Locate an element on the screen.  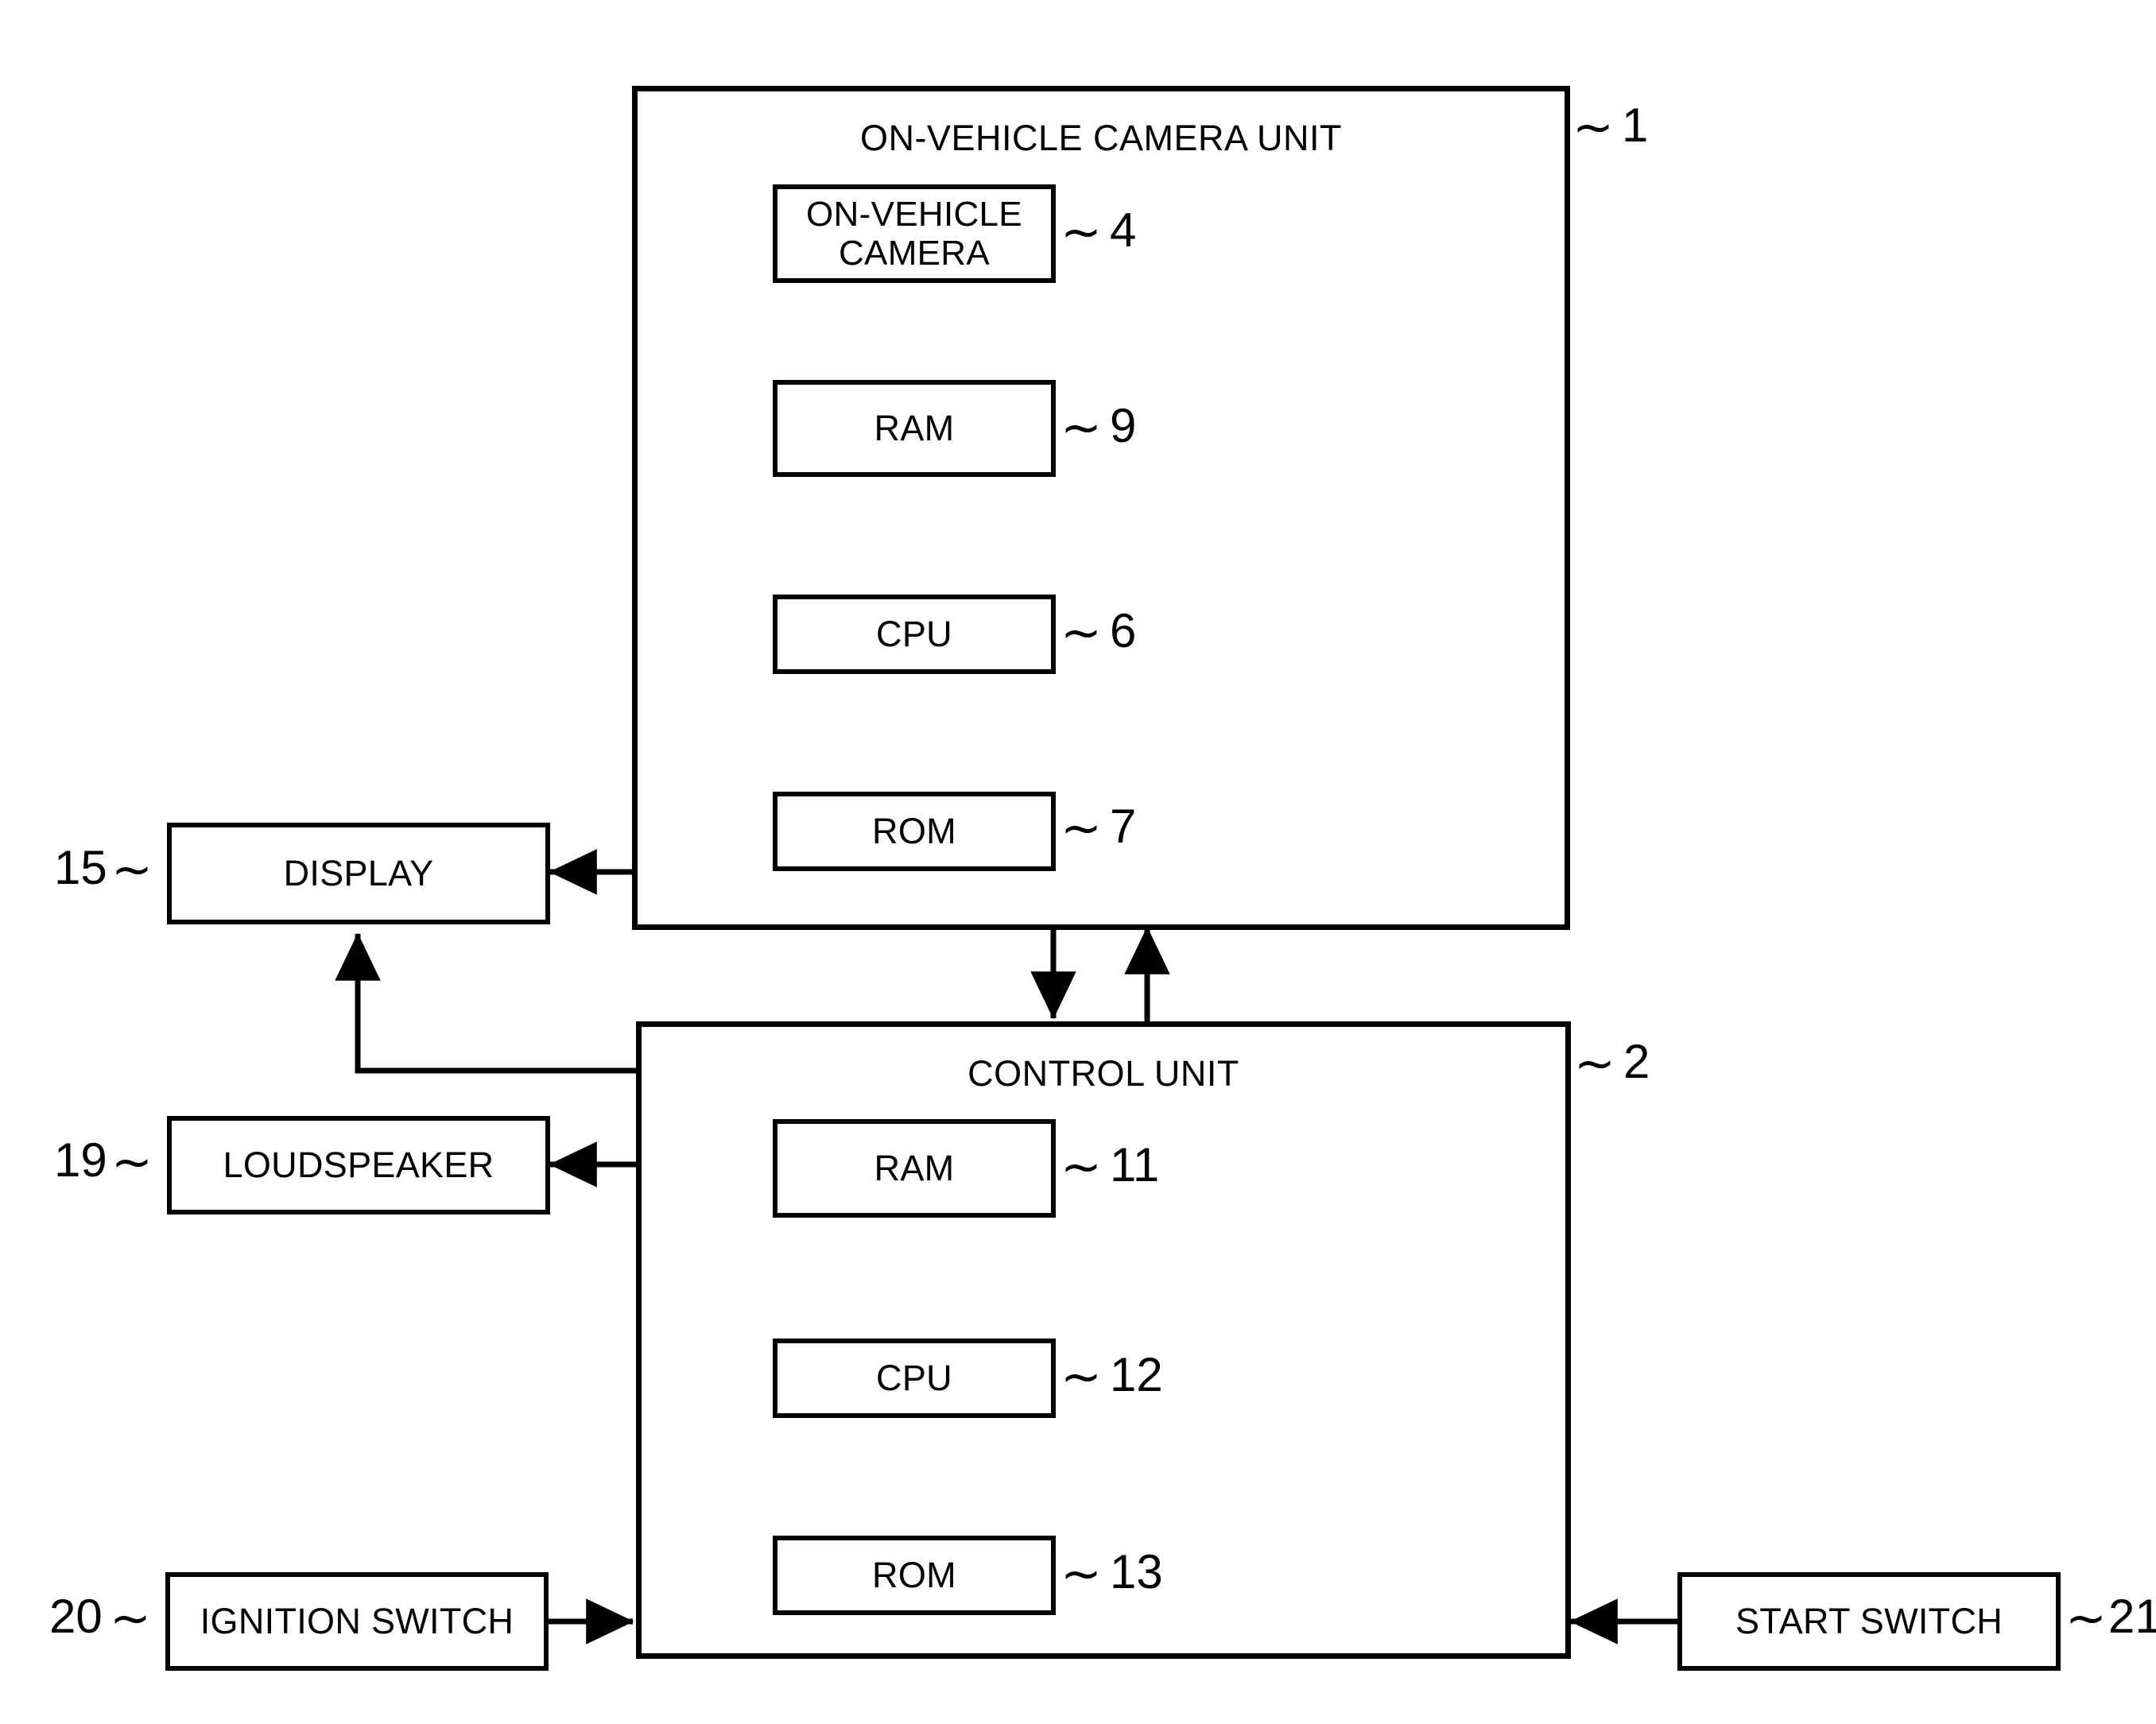
camera-unit-rom-block: ROM is located at coordinates (914, 831).